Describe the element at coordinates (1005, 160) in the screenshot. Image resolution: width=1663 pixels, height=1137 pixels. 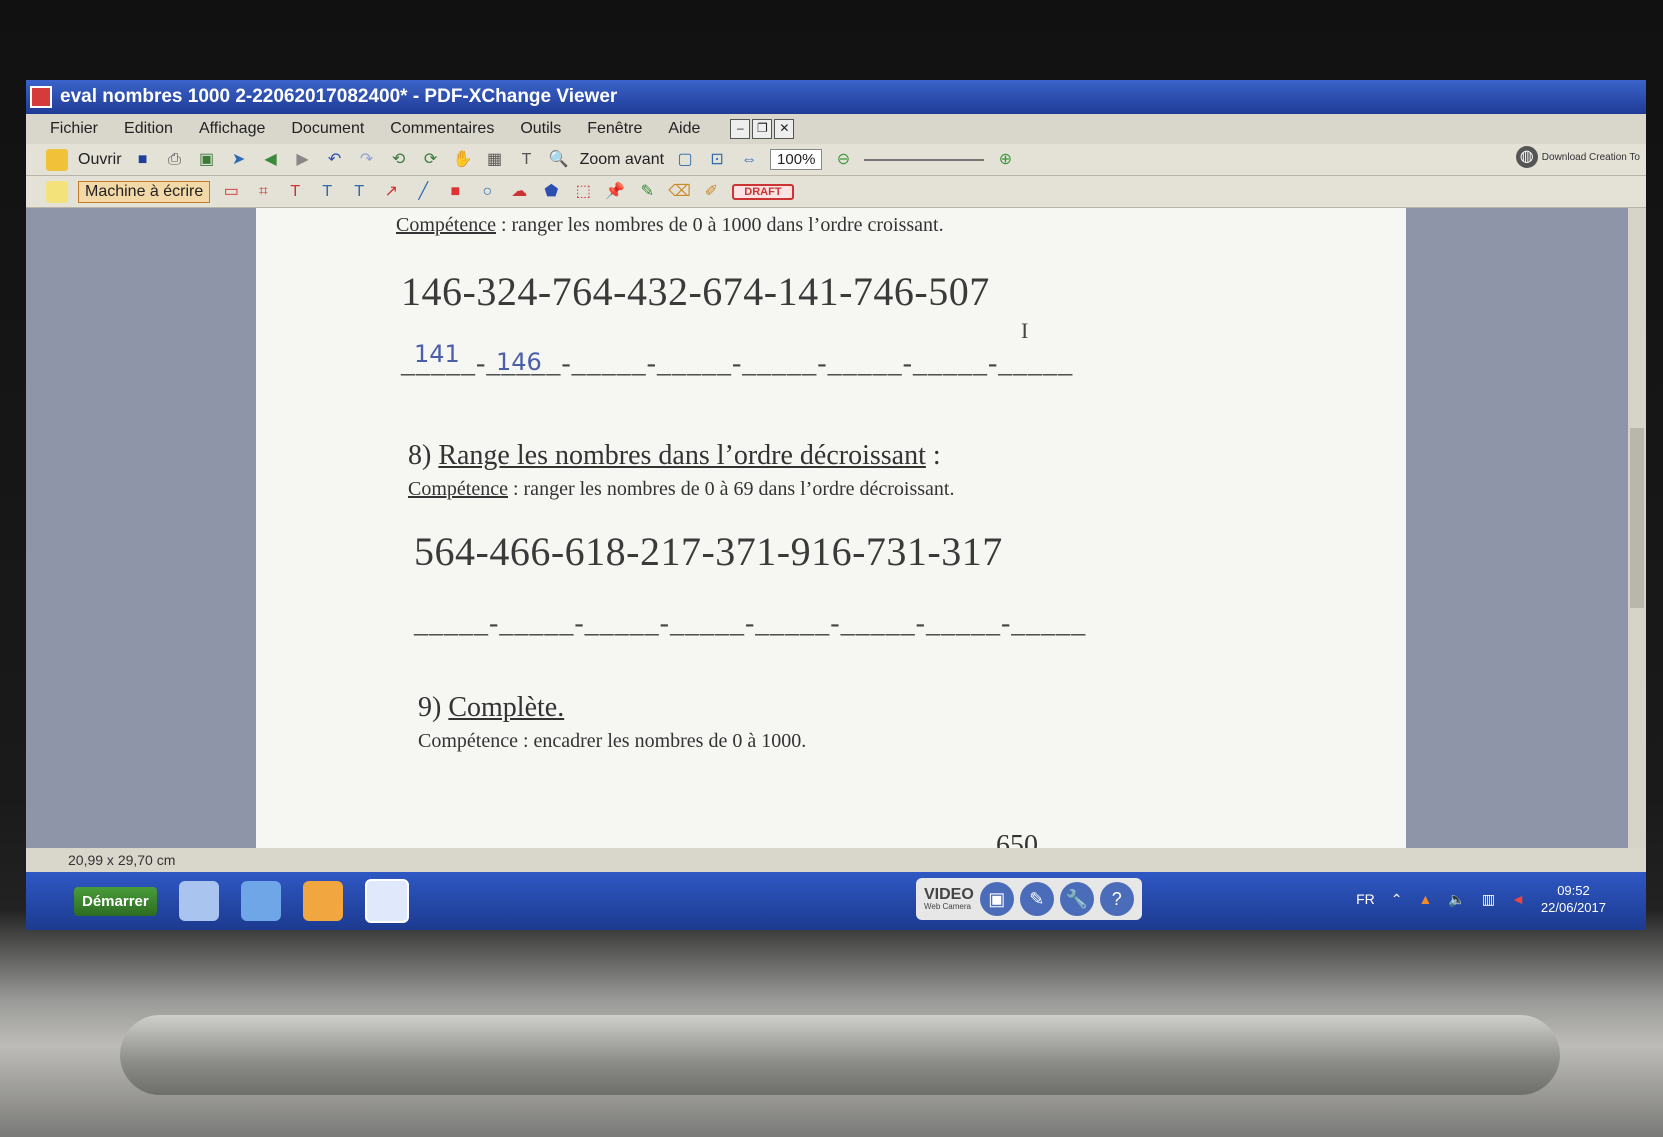
I see `zoom-plus-icon: ⊕` at that location.